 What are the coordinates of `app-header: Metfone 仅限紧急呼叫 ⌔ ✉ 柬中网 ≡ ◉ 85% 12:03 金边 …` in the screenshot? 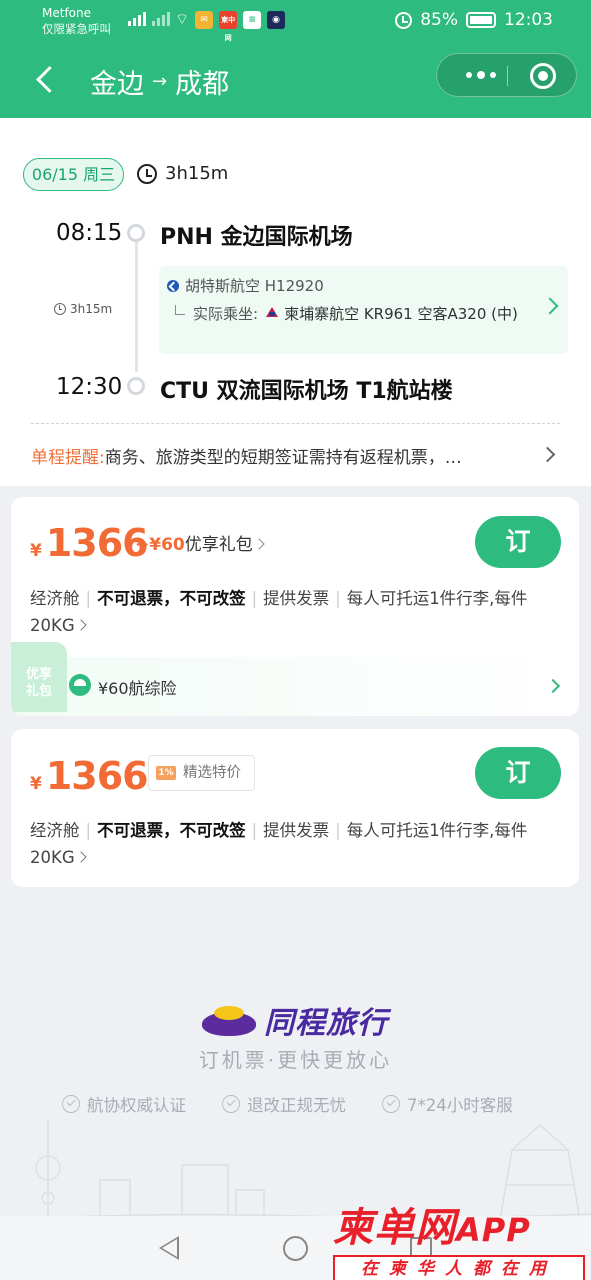 It's located at (295, 59).